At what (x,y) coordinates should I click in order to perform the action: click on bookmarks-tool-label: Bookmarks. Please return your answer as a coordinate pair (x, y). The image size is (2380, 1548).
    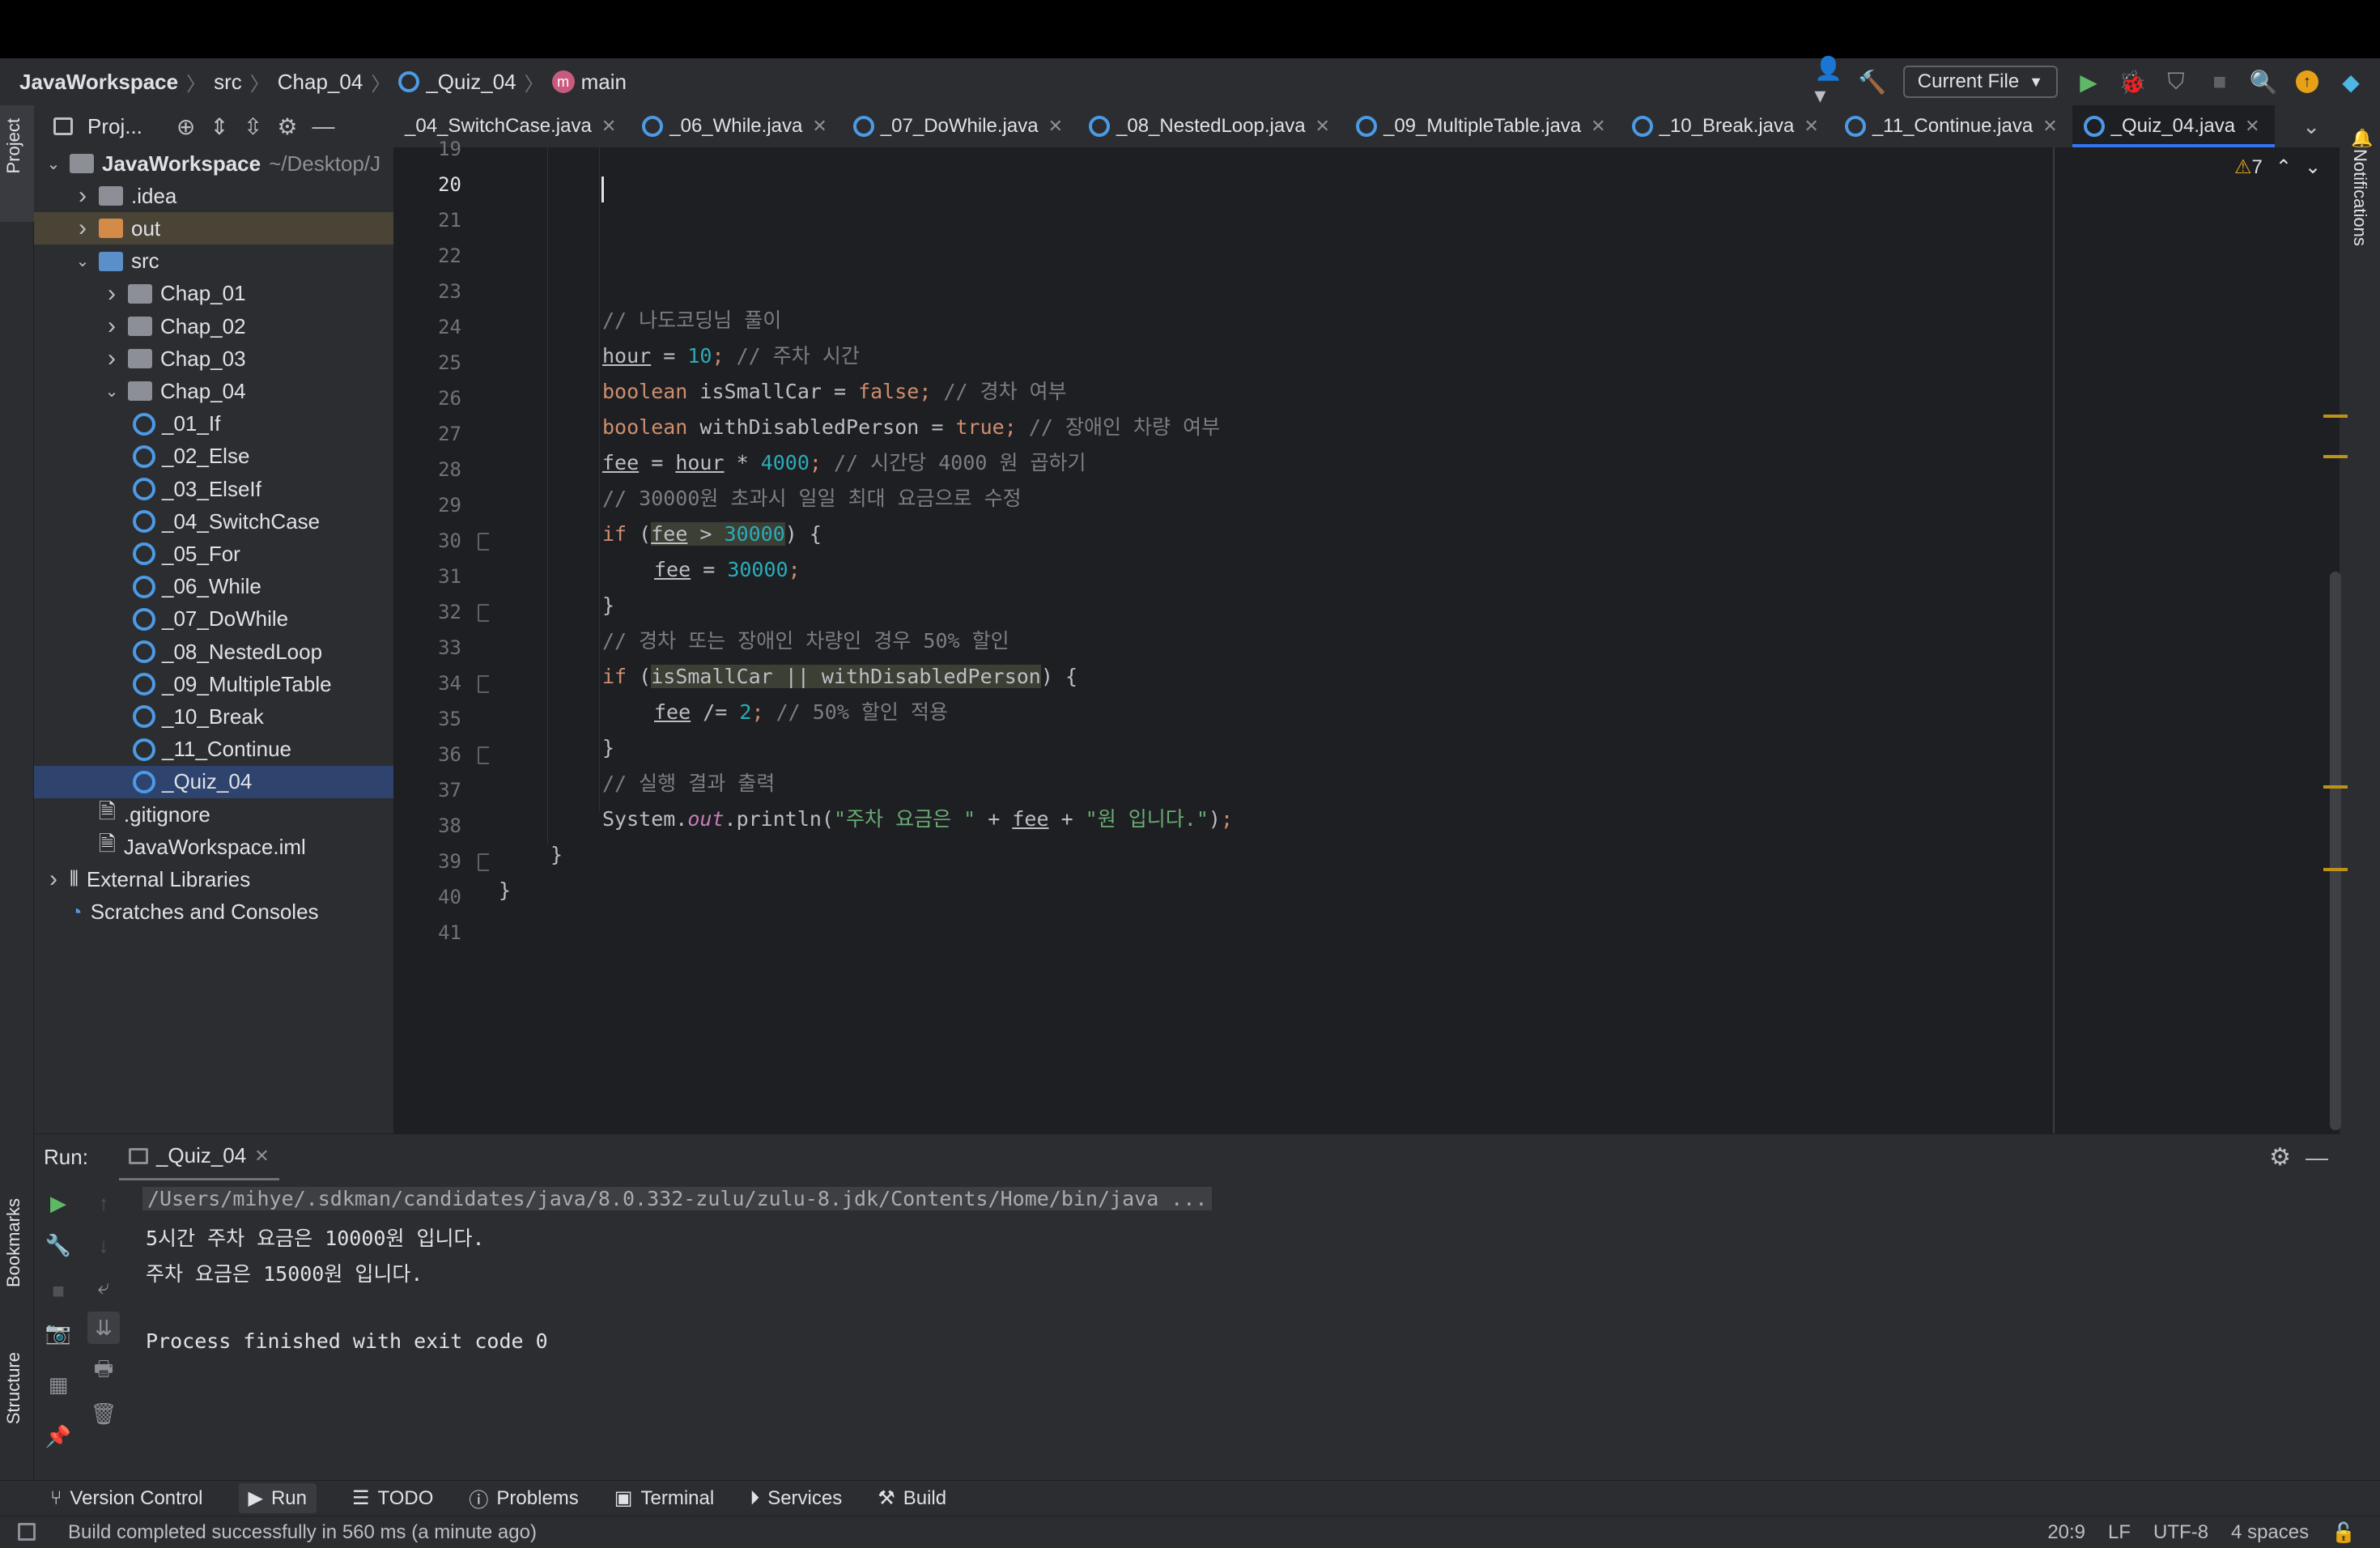
    Looking at the image, I should click on (13, 1242).